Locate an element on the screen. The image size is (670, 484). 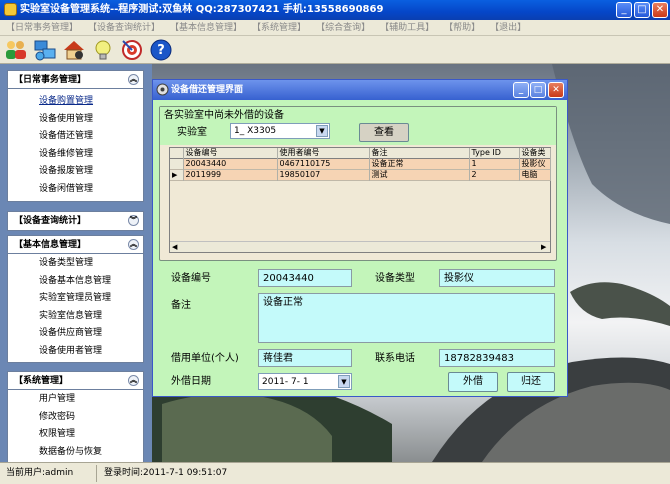
network-icon is located at coordinates (45, 50).